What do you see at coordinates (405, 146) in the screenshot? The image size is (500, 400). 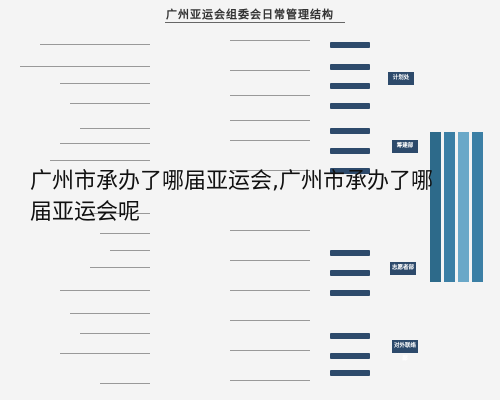 I see `group-label: 筹建部` at bounding box center [405, 146].